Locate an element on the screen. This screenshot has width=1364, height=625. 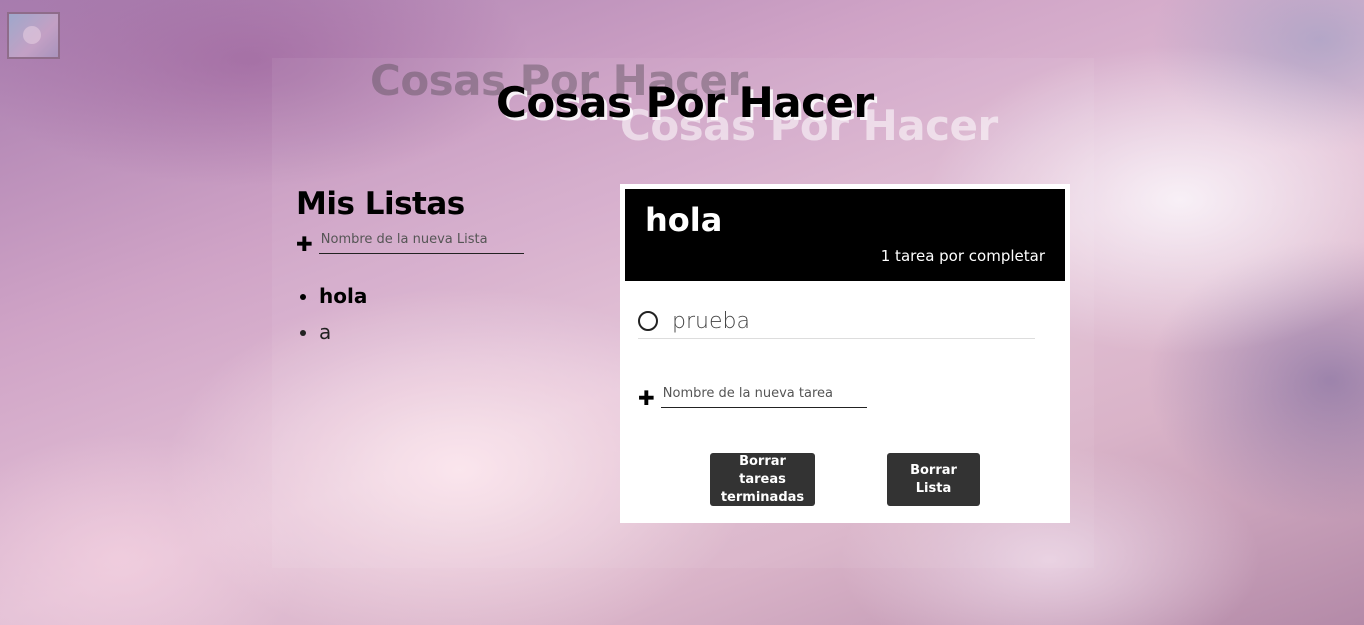
lists-heading: Mis Listas is located at coordinates (380, 204).